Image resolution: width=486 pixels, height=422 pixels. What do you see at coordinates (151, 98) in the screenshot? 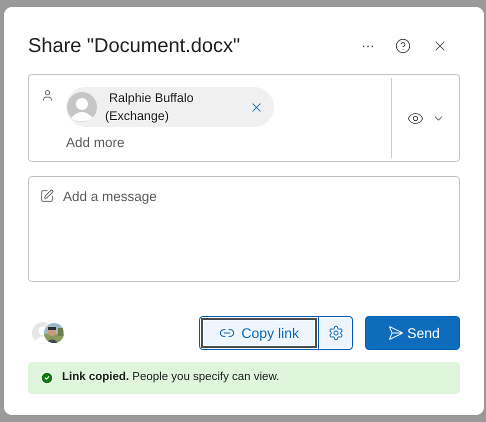
I see `recipient-name: Ralphie Buffalo` at bounding box center [151, 98].